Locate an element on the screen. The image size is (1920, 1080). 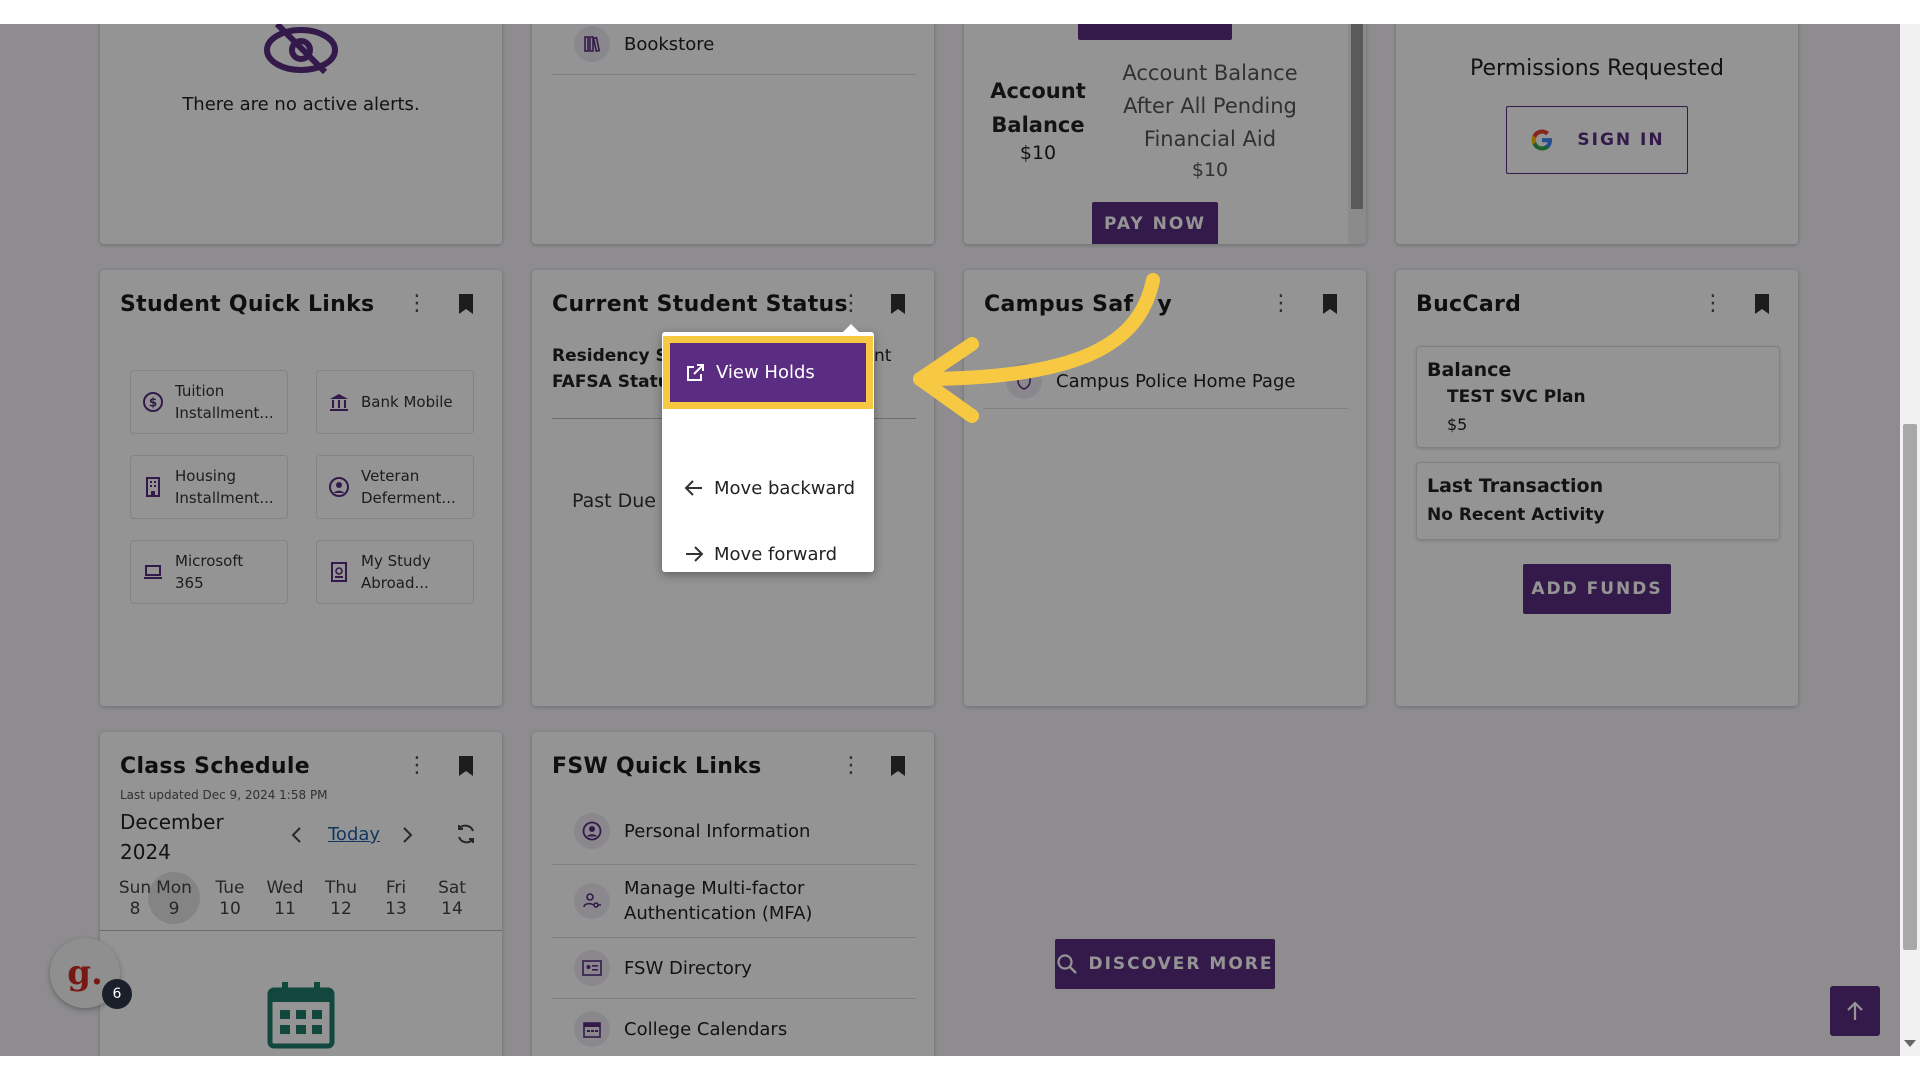
move-forward-label: Move forward is located at coordinates (776, 554).